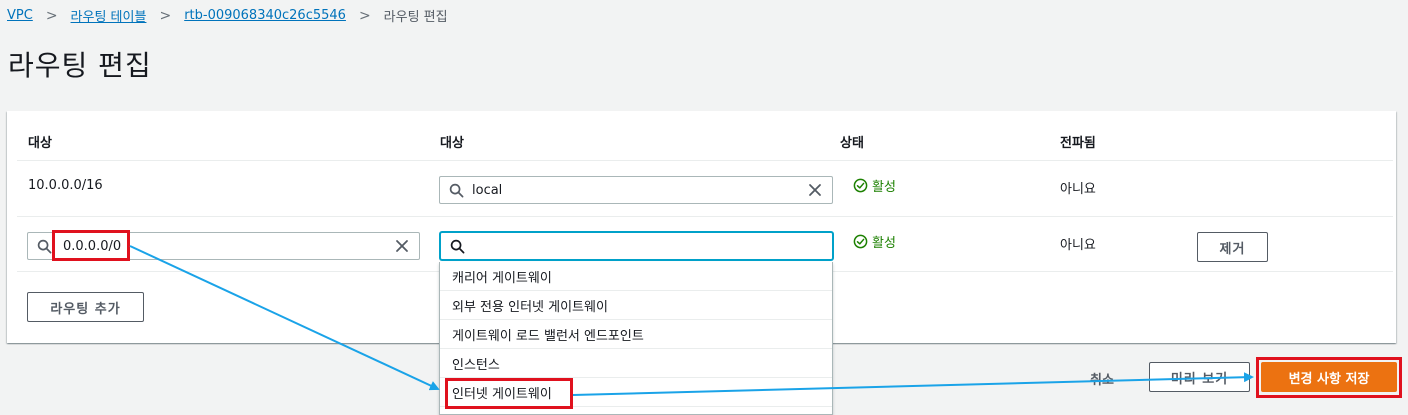  I want to click on row1-destination: 10.0.0.0/16, so click(65, 185).